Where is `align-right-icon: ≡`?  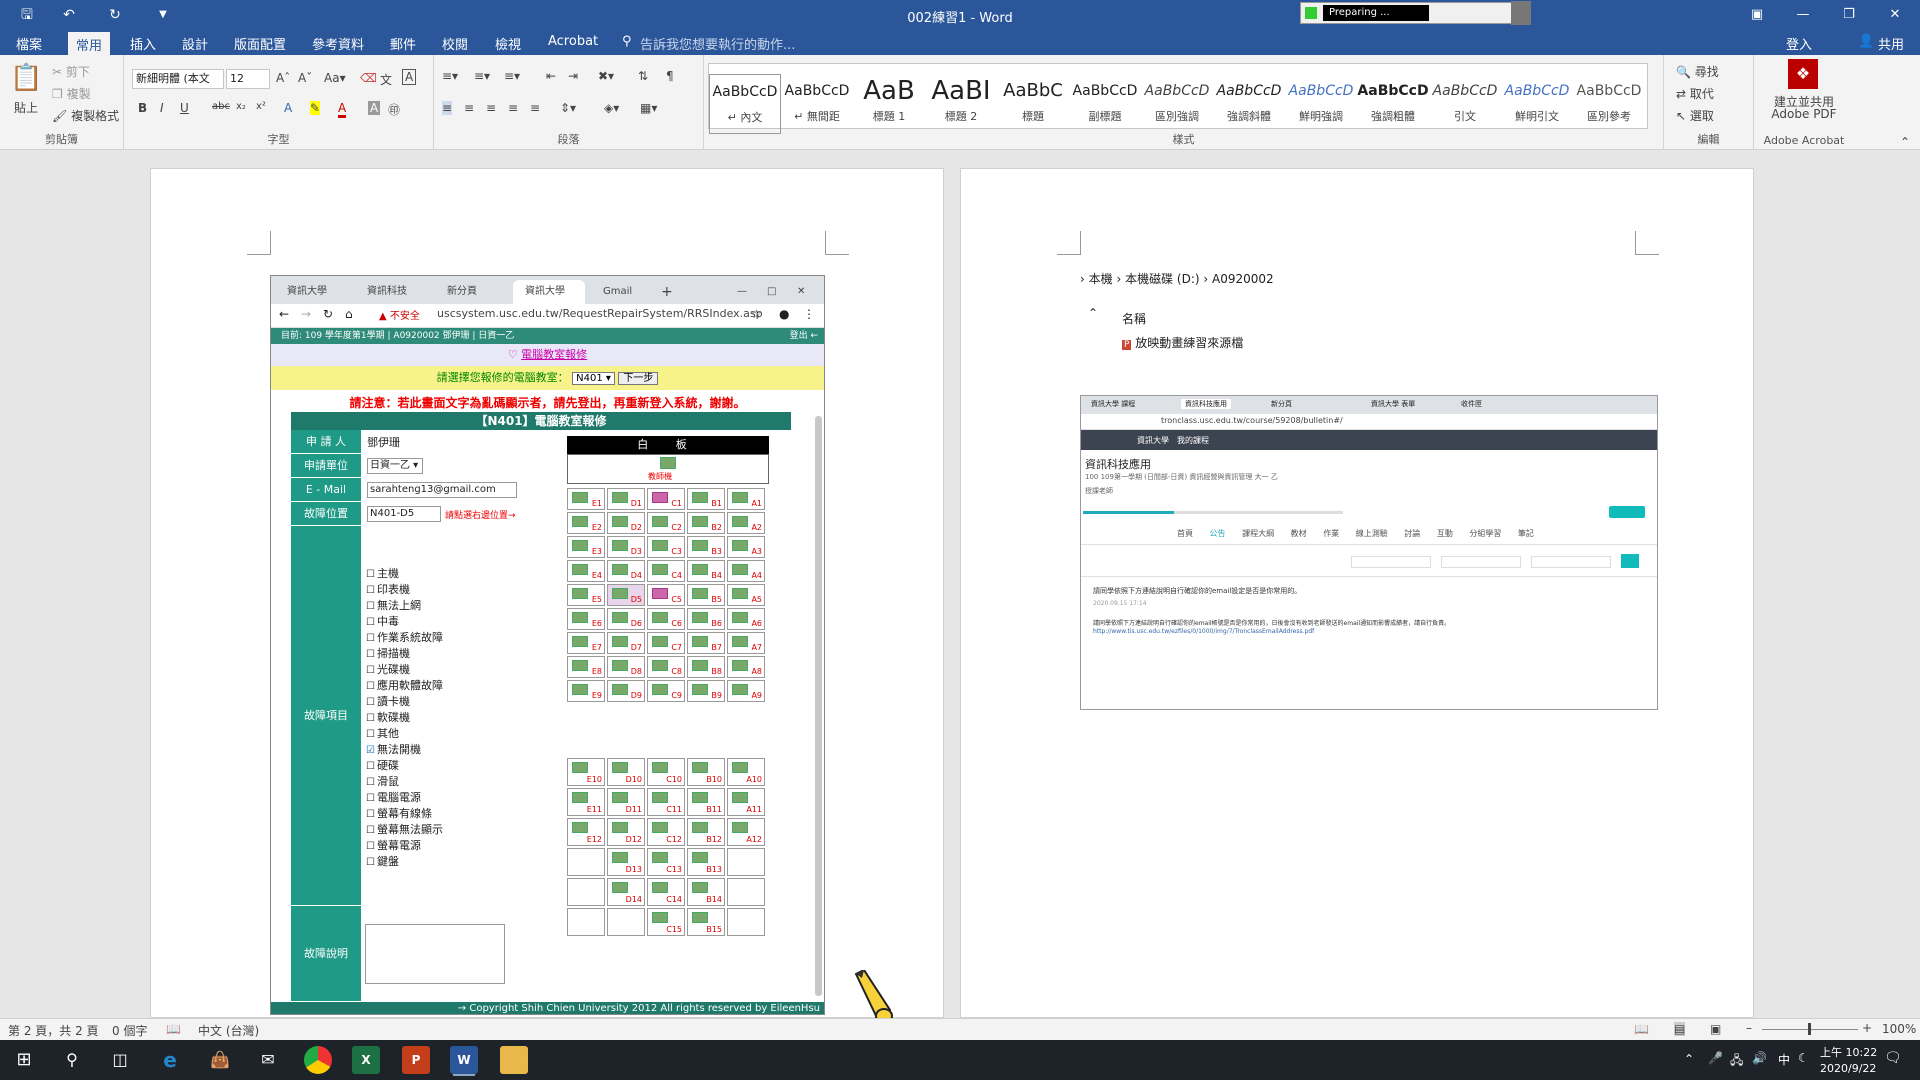 align-right-icon: ≡ is located at coordinates (491, 108).